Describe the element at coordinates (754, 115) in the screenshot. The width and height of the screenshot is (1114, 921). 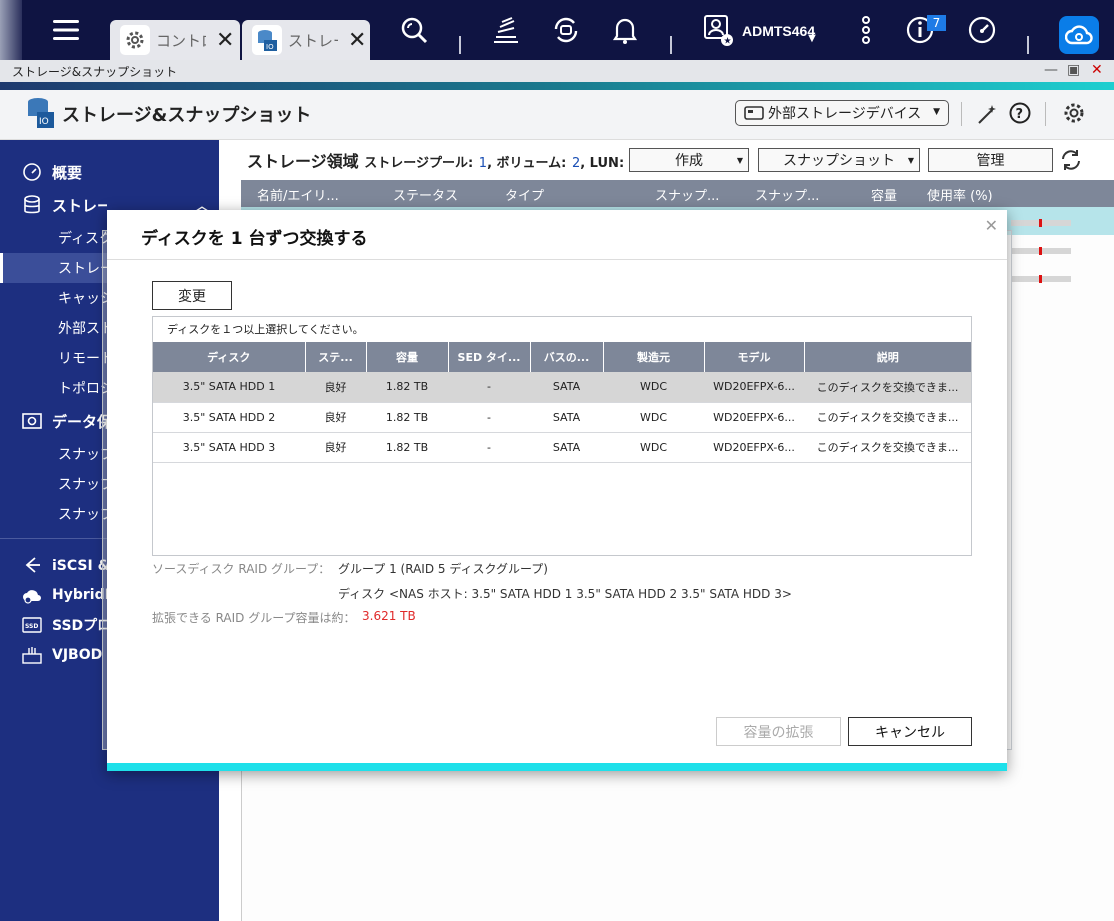
I see `usb-drive-icon` at that location.